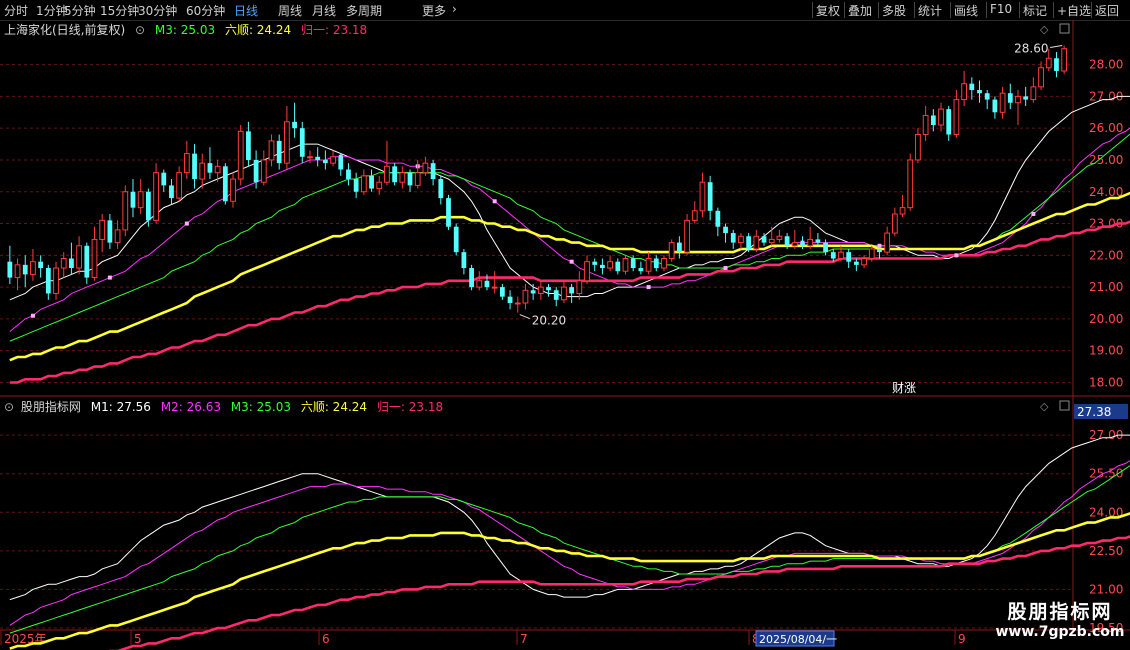  What do you see at coordinates (1106, 551) in the screenshot?
I see `sub-tick-label: 22.50` at bounding box center [1106, 551].